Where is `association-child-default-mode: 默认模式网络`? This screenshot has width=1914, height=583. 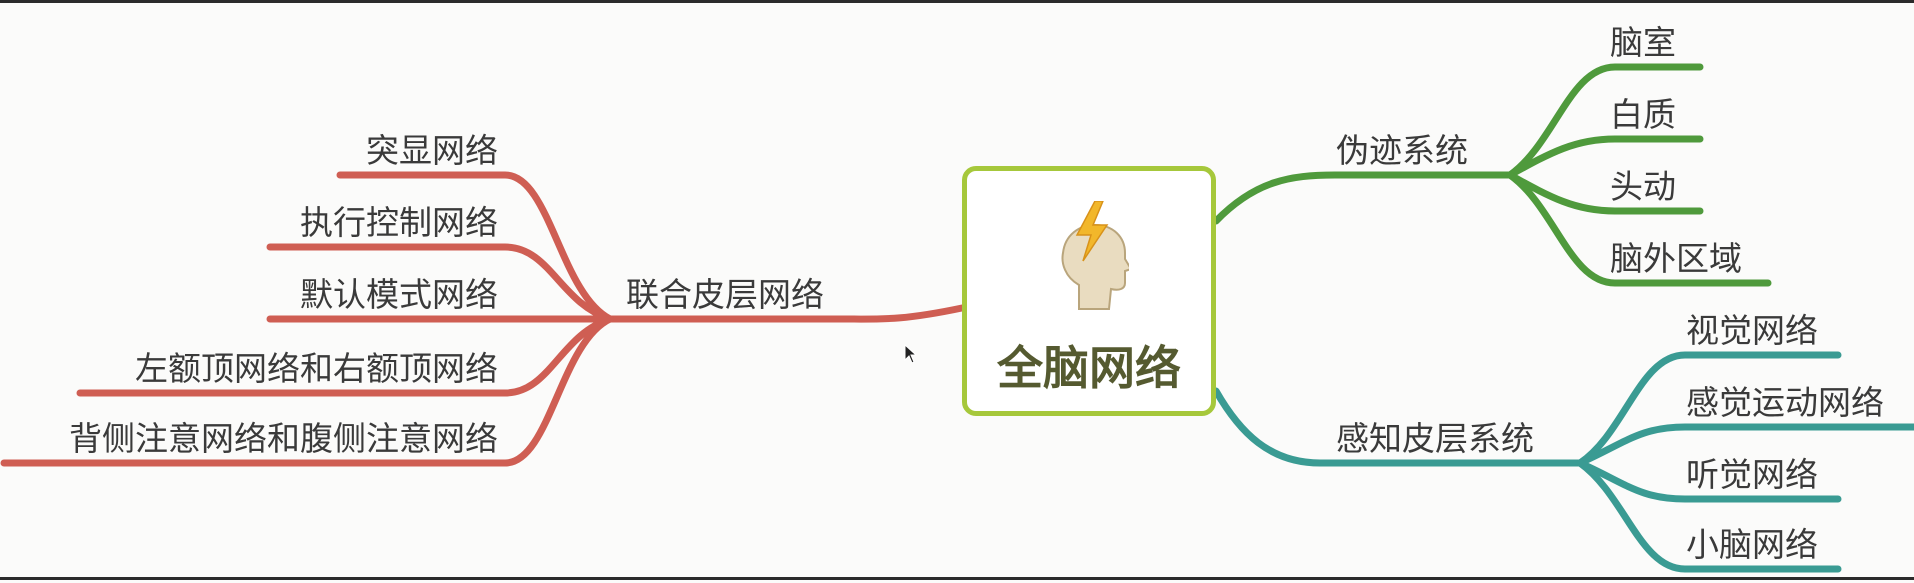
association-child-default-mode: 默认模式网络 is located at coordinates (399, 295).